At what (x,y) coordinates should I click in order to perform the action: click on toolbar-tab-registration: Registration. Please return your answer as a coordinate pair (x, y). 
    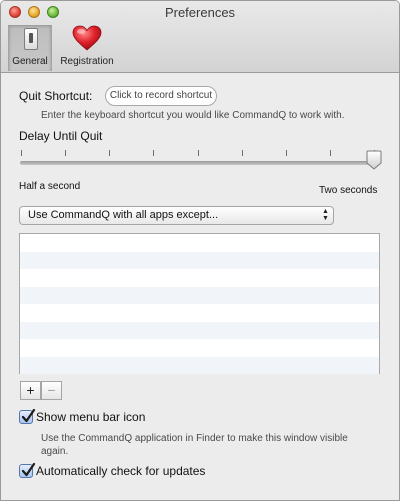
    Looking at the image, I should click on (87, 48).